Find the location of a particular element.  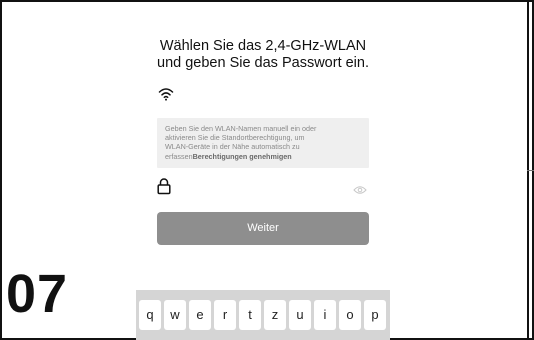

grant-permissions-link: Berechtigungen genehmigen is located at coordinates (242, 156).